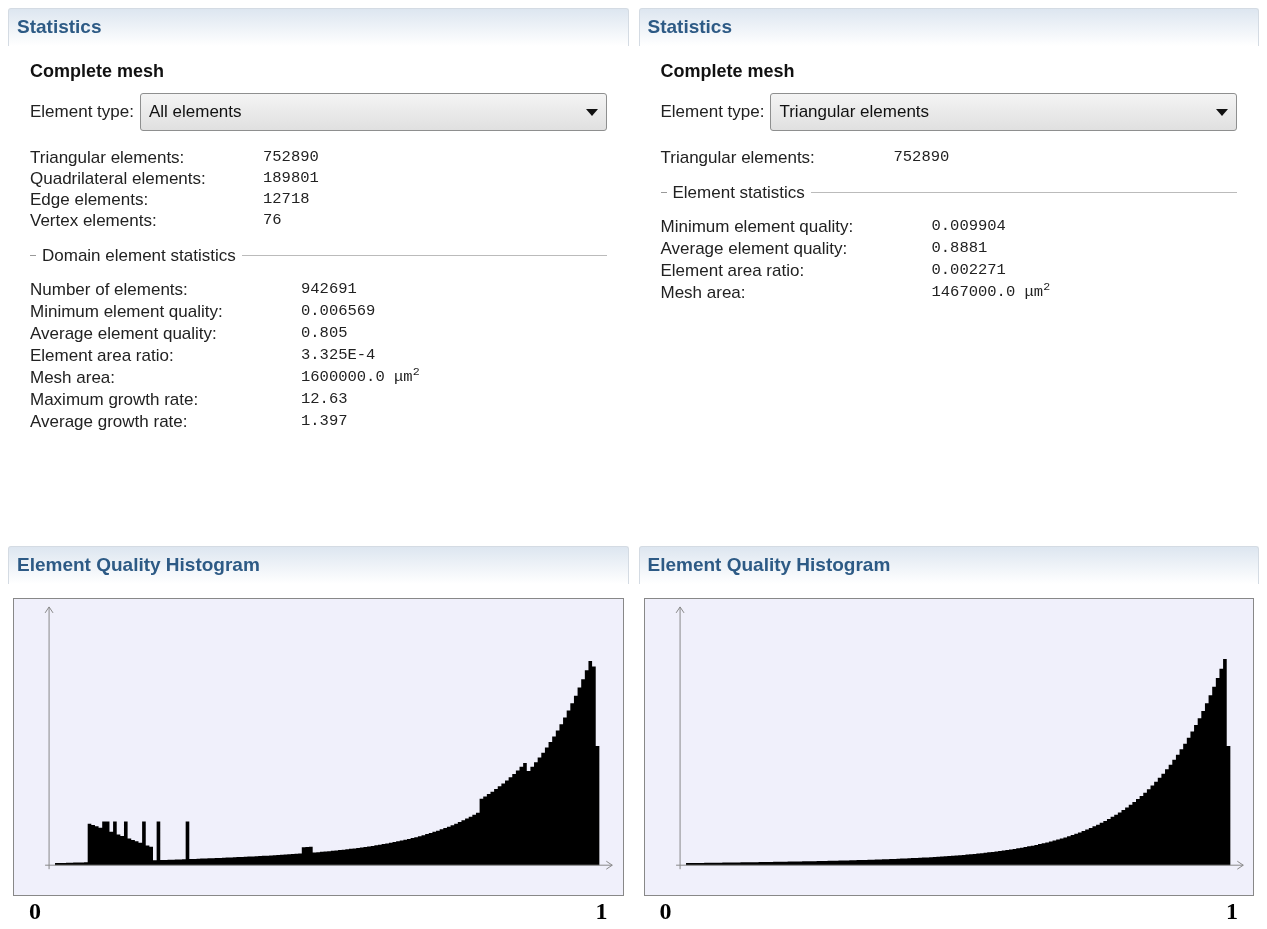  Describe the element at coordinates (324, 399) in the screenshot. I see `stat-value: 12.63` at that location.